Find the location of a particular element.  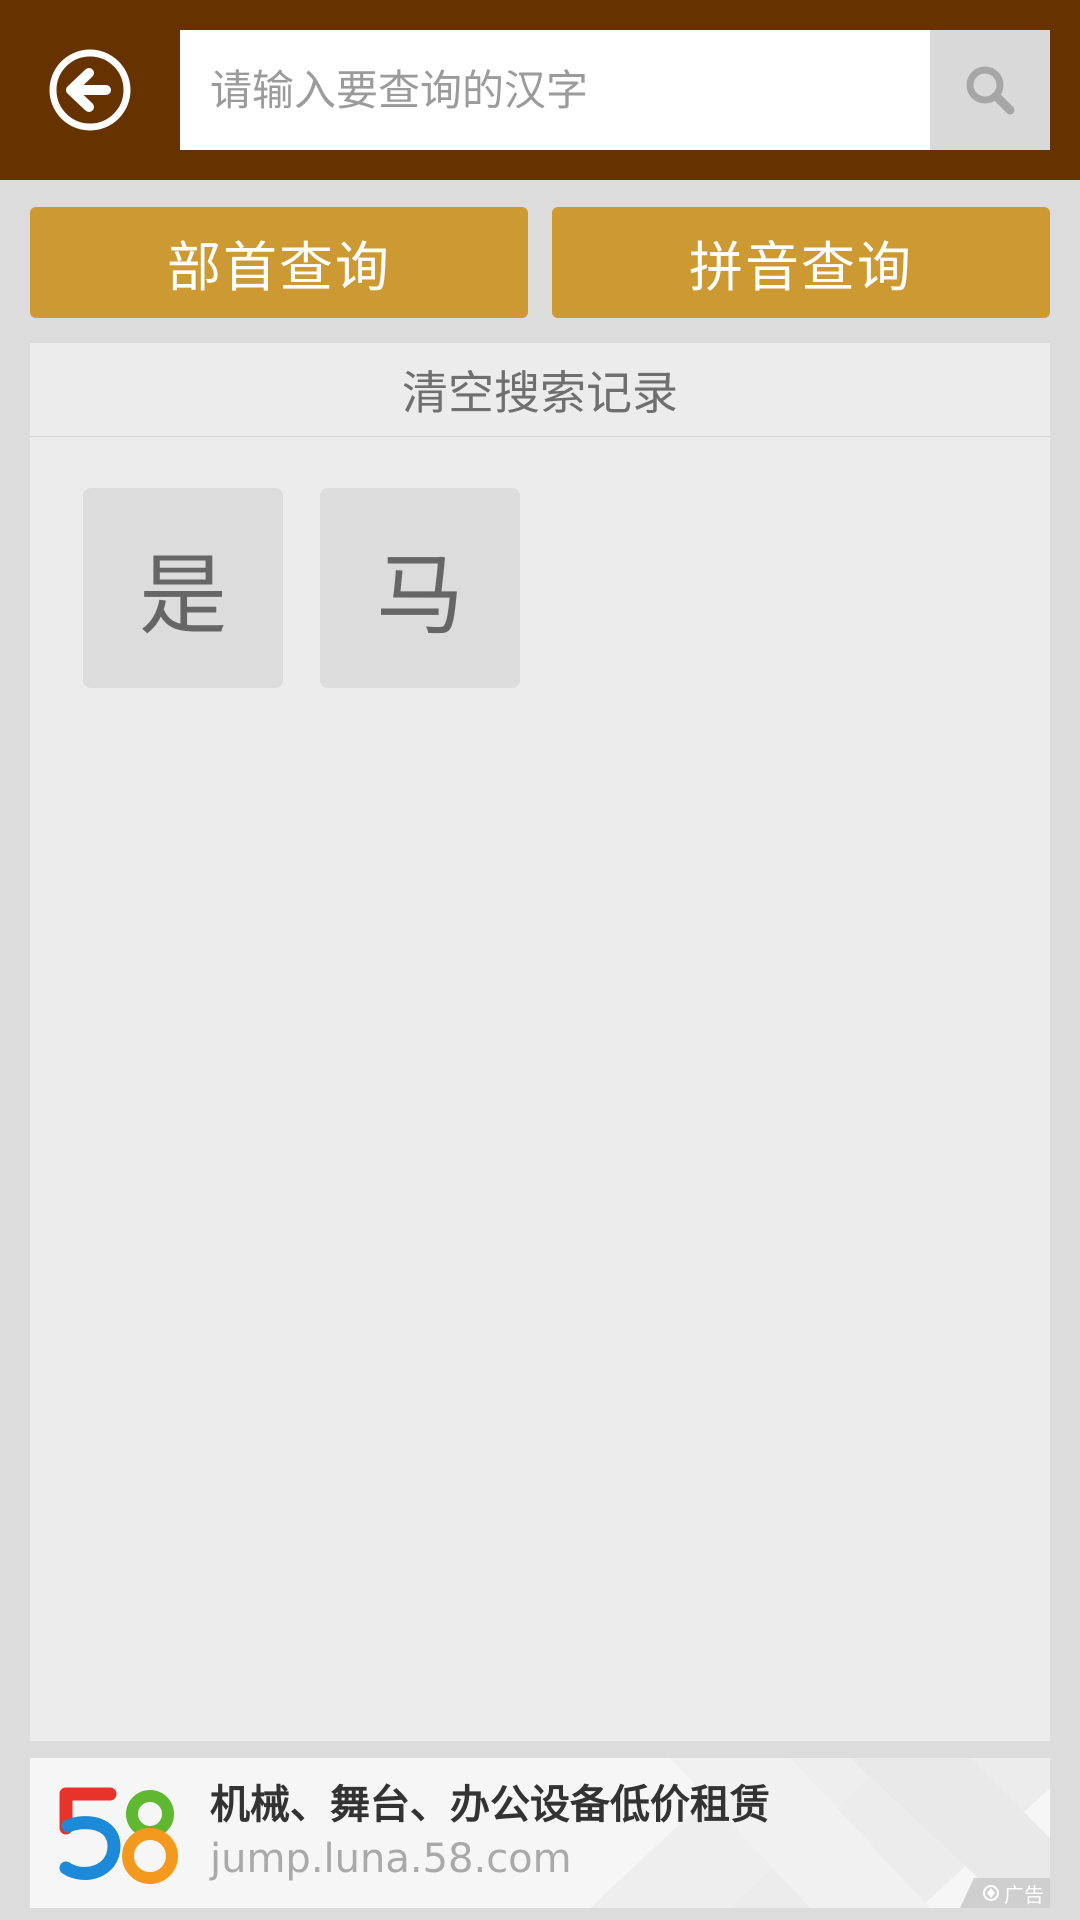

clear-history-button: 清空搜索记录 is located at coordinates (540, 390).